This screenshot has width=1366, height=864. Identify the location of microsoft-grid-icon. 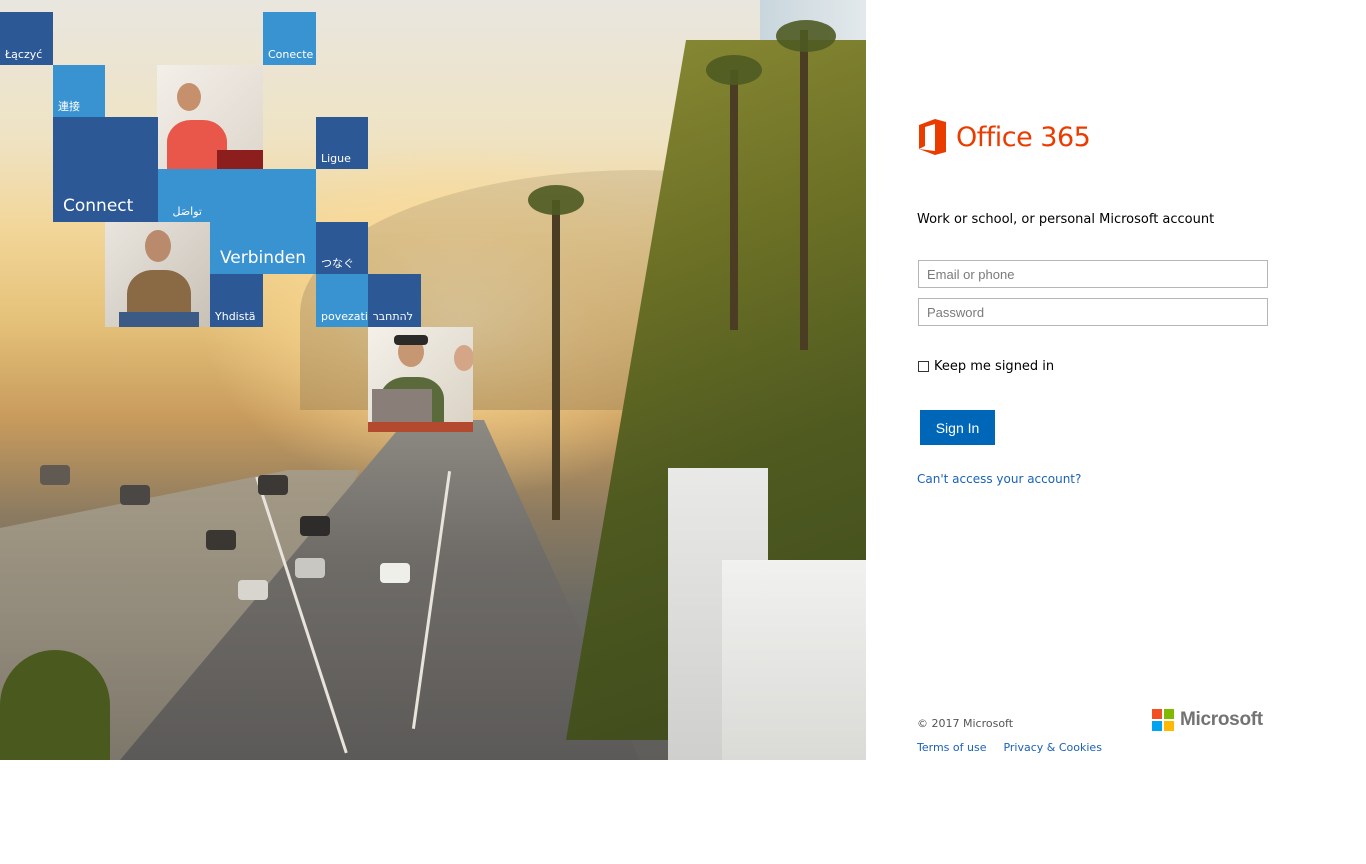
(1163, 720).